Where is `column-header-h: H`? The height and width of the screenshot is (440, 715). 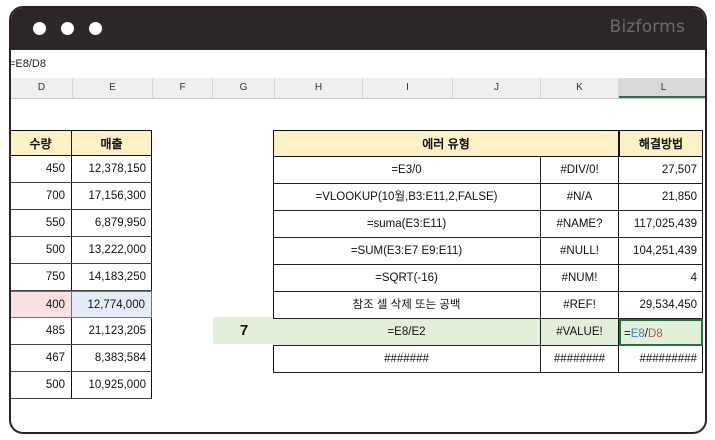
column-header-h: H is located at coordinates (319, 88).